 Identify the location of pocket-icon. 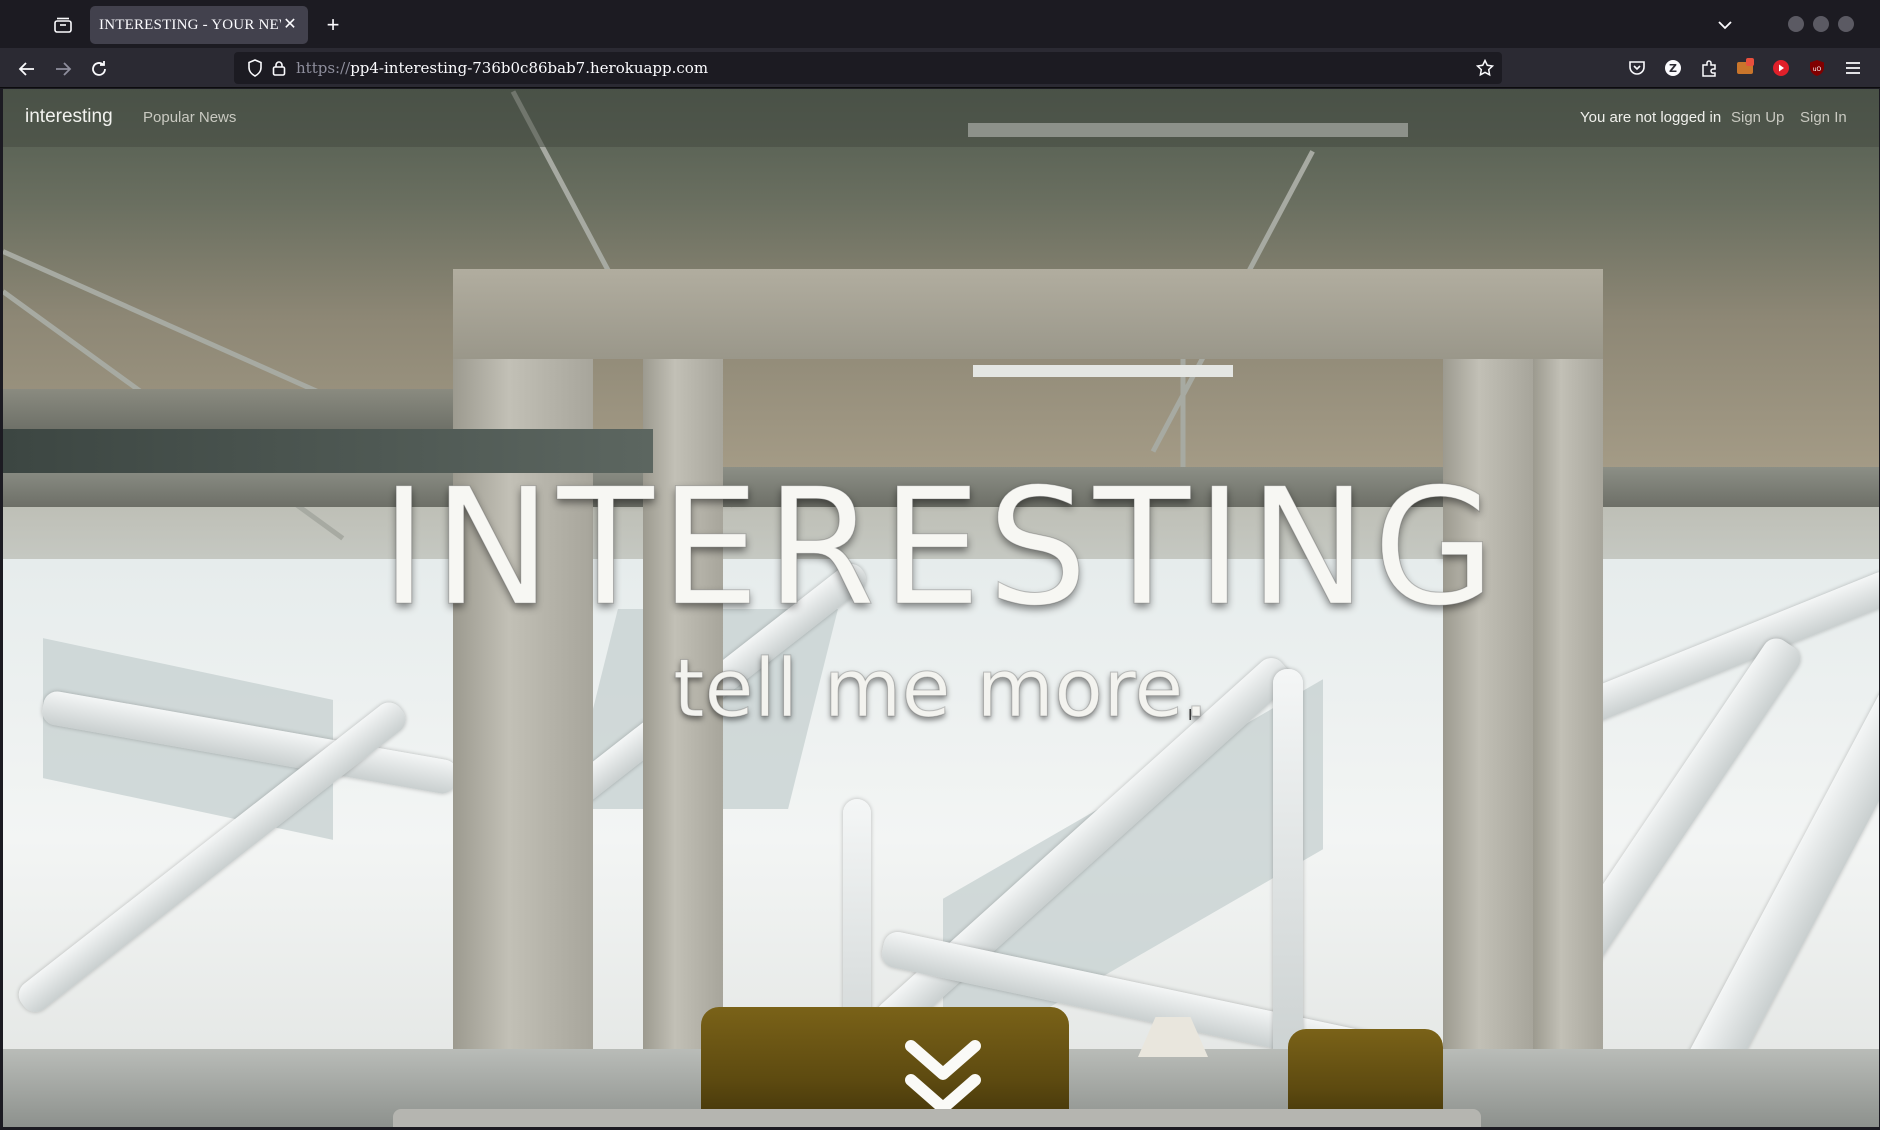
(1637, 68).